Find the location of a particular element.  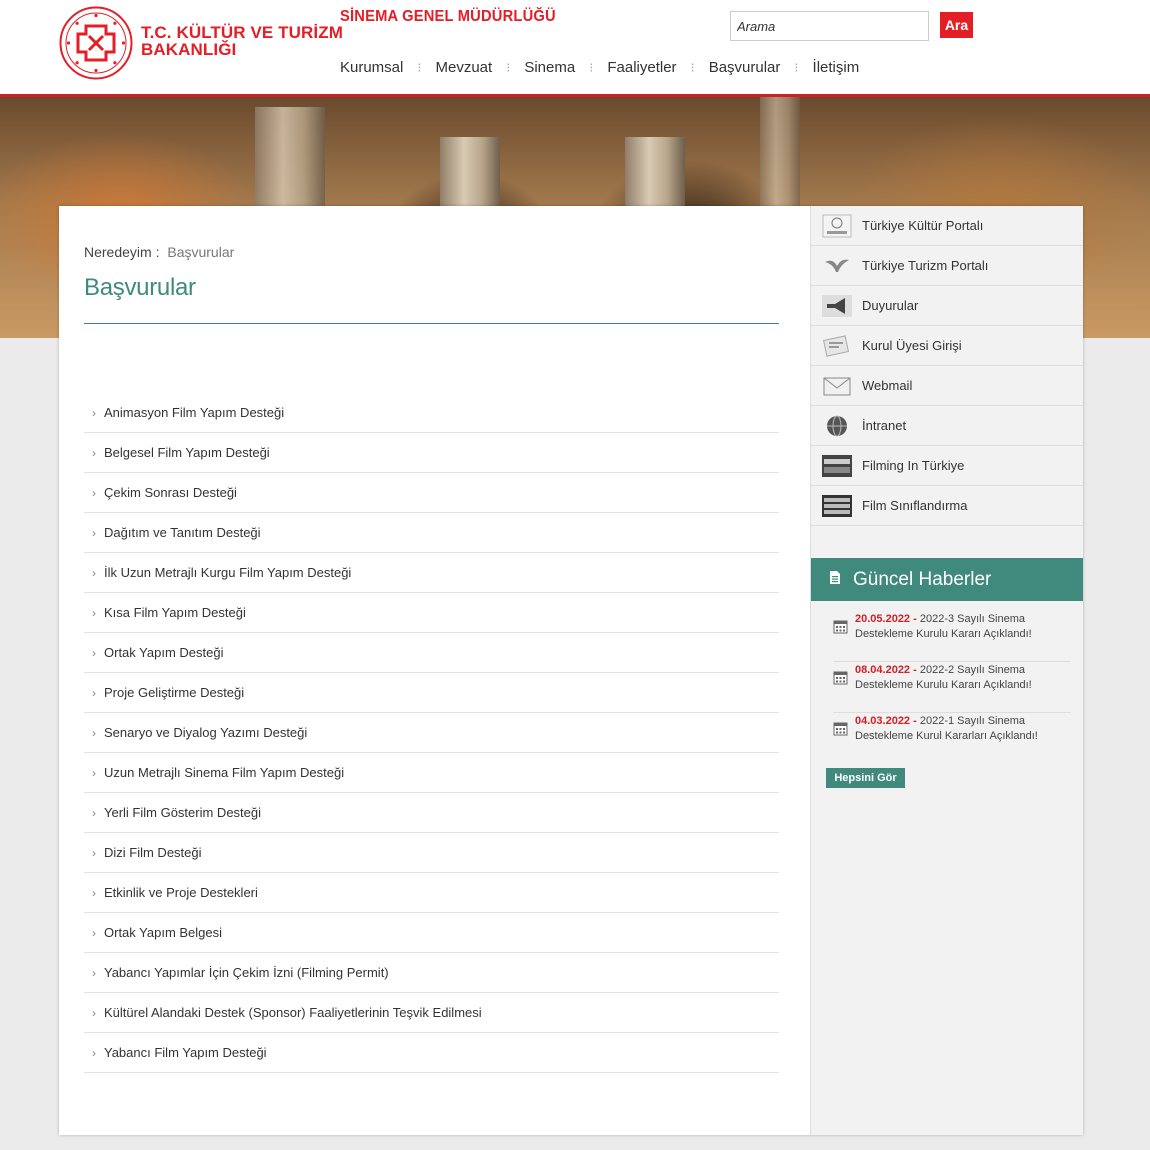

see-all-news-button: Hepsini Gör is located at coordinates (865, 778).